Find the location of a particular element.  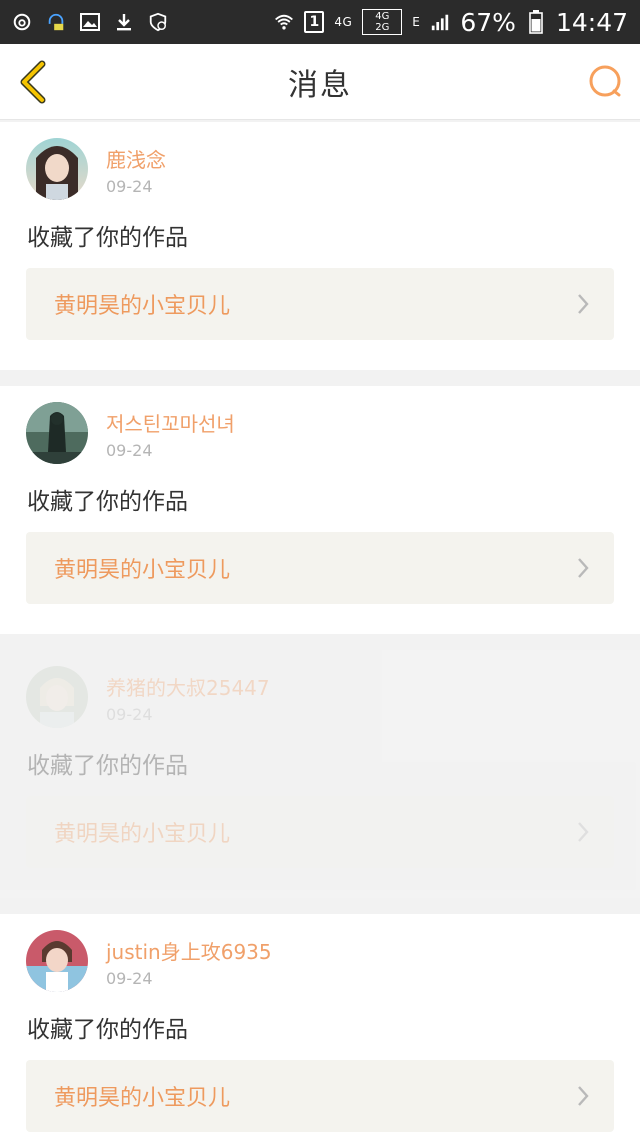

username: 养猪的大叔25447 is located at coordinates (188, 686).